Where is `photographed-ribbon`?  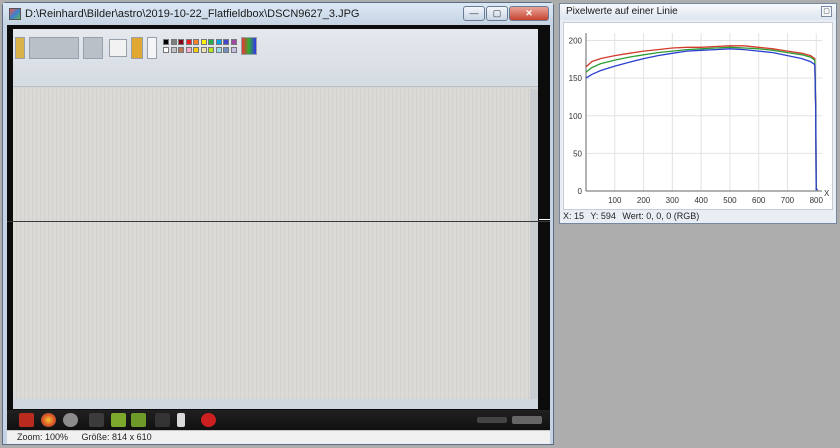 photographed-ribbon is located at coordinates (275, 58).